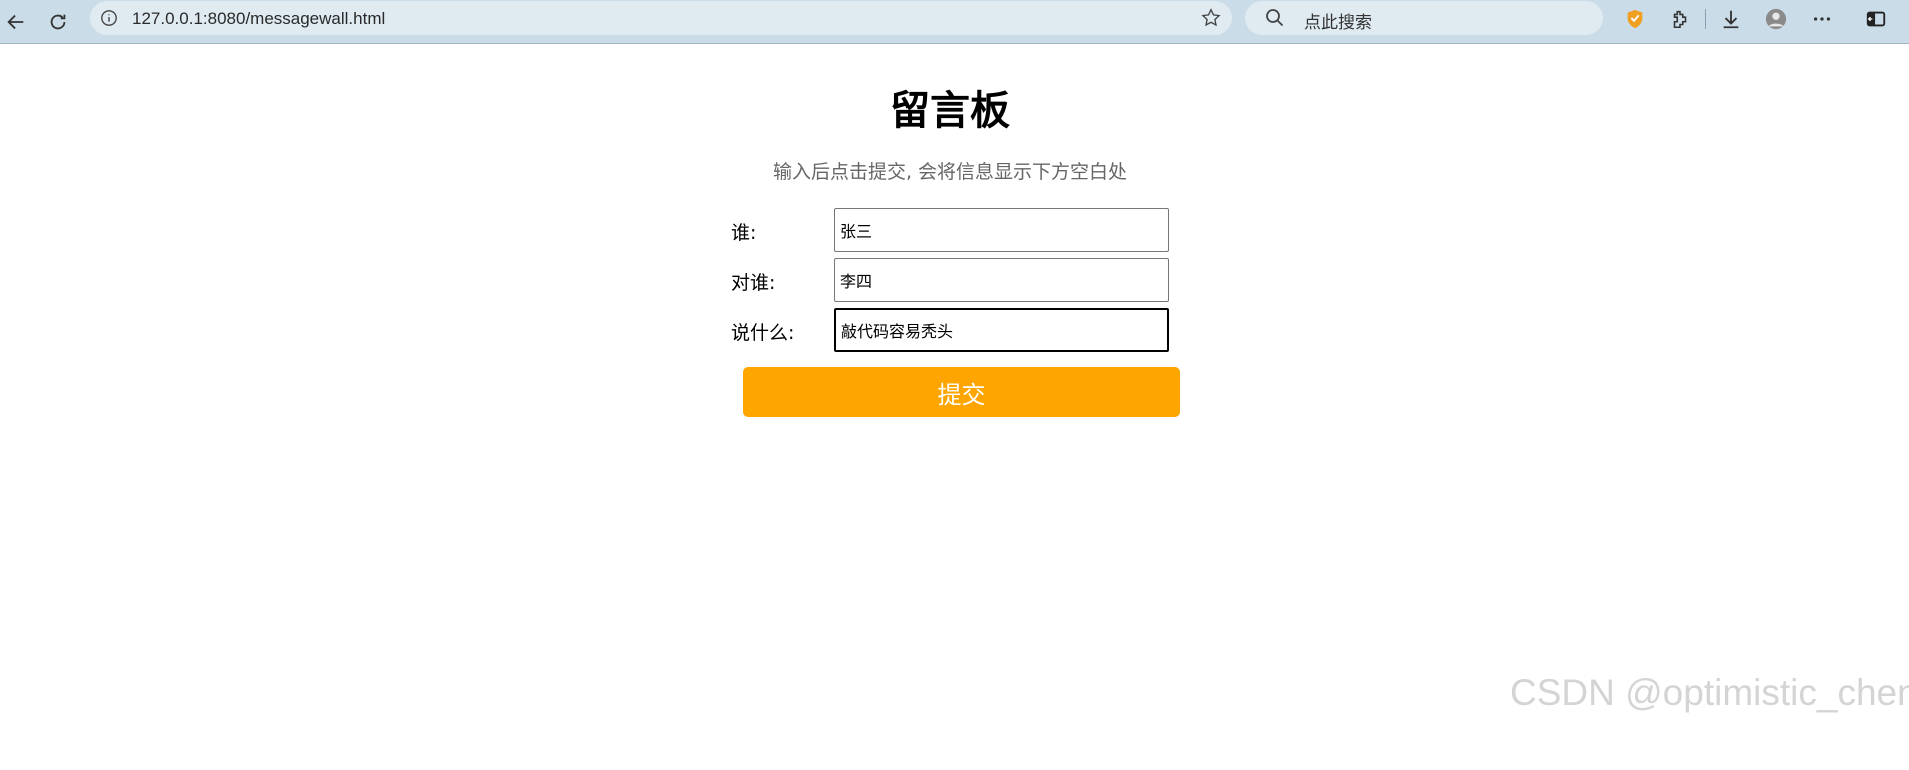 The height and width of the screenshot is (770, 1909). I want to click on browser-toolbar: 127.0.0.1:8080/messagewall.html 点此搜索, so click(954, 22).